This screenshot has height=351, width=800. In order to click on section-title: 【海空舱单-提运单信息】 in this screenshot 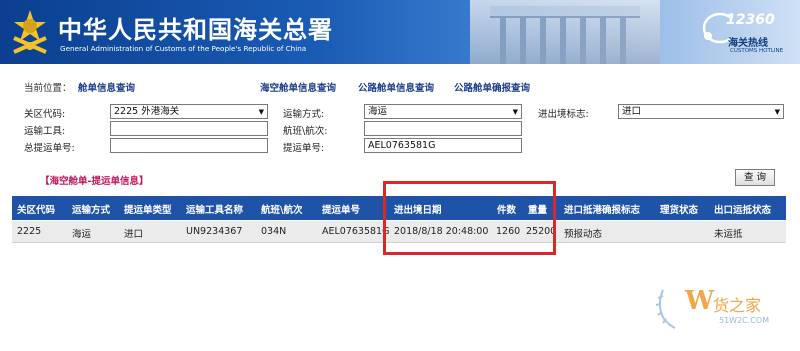, I will do `click(94, 181)`.